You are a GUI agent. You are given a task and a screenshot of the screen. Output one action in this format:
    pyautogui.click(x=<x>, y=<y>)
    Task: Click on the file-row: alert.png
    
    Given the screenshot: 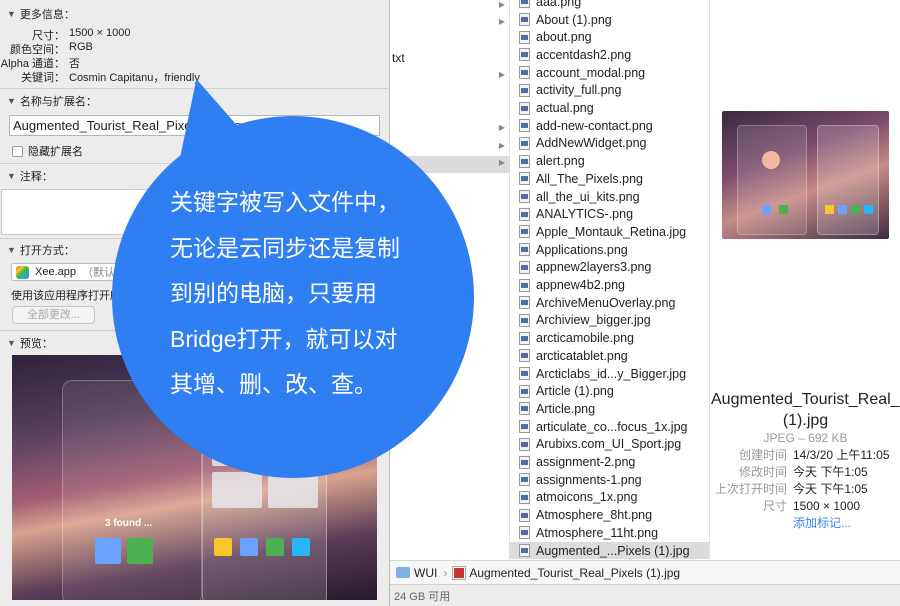 What is the action you would take?
    pyautogui.click(x=609, y=161)
    